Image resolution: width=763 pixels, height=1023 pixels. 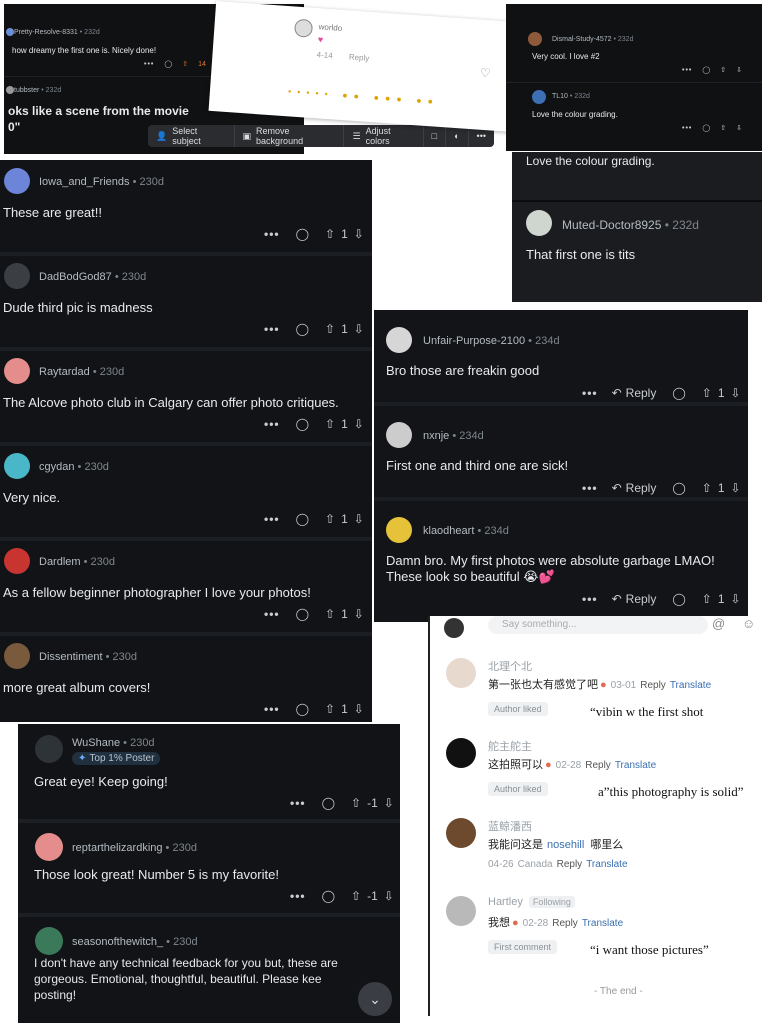 What do you see at coordinates (117, 942) in the screenshot?
I see `comment-username: seasonofthewitch_` at bounding box center [117, 942].